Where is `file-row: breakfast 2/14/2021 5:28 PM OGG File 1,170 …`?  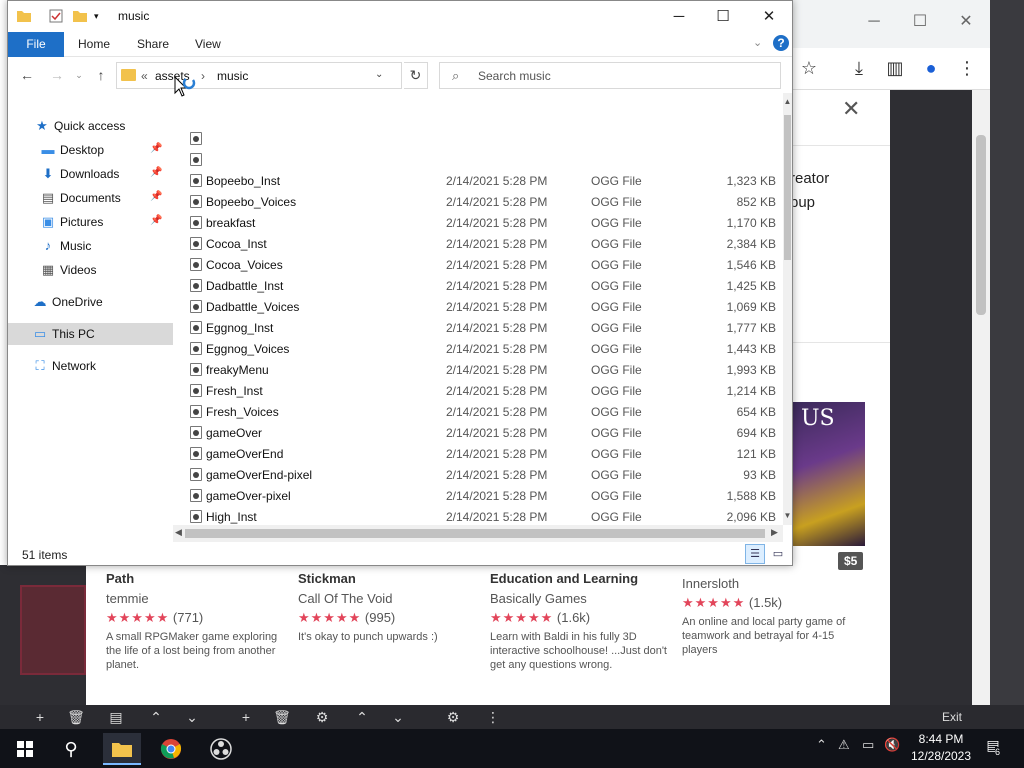 file-row: breakfast 2/14/2021 5:28 PM OGG File 1,170 … is located at coordinates (478, 222).